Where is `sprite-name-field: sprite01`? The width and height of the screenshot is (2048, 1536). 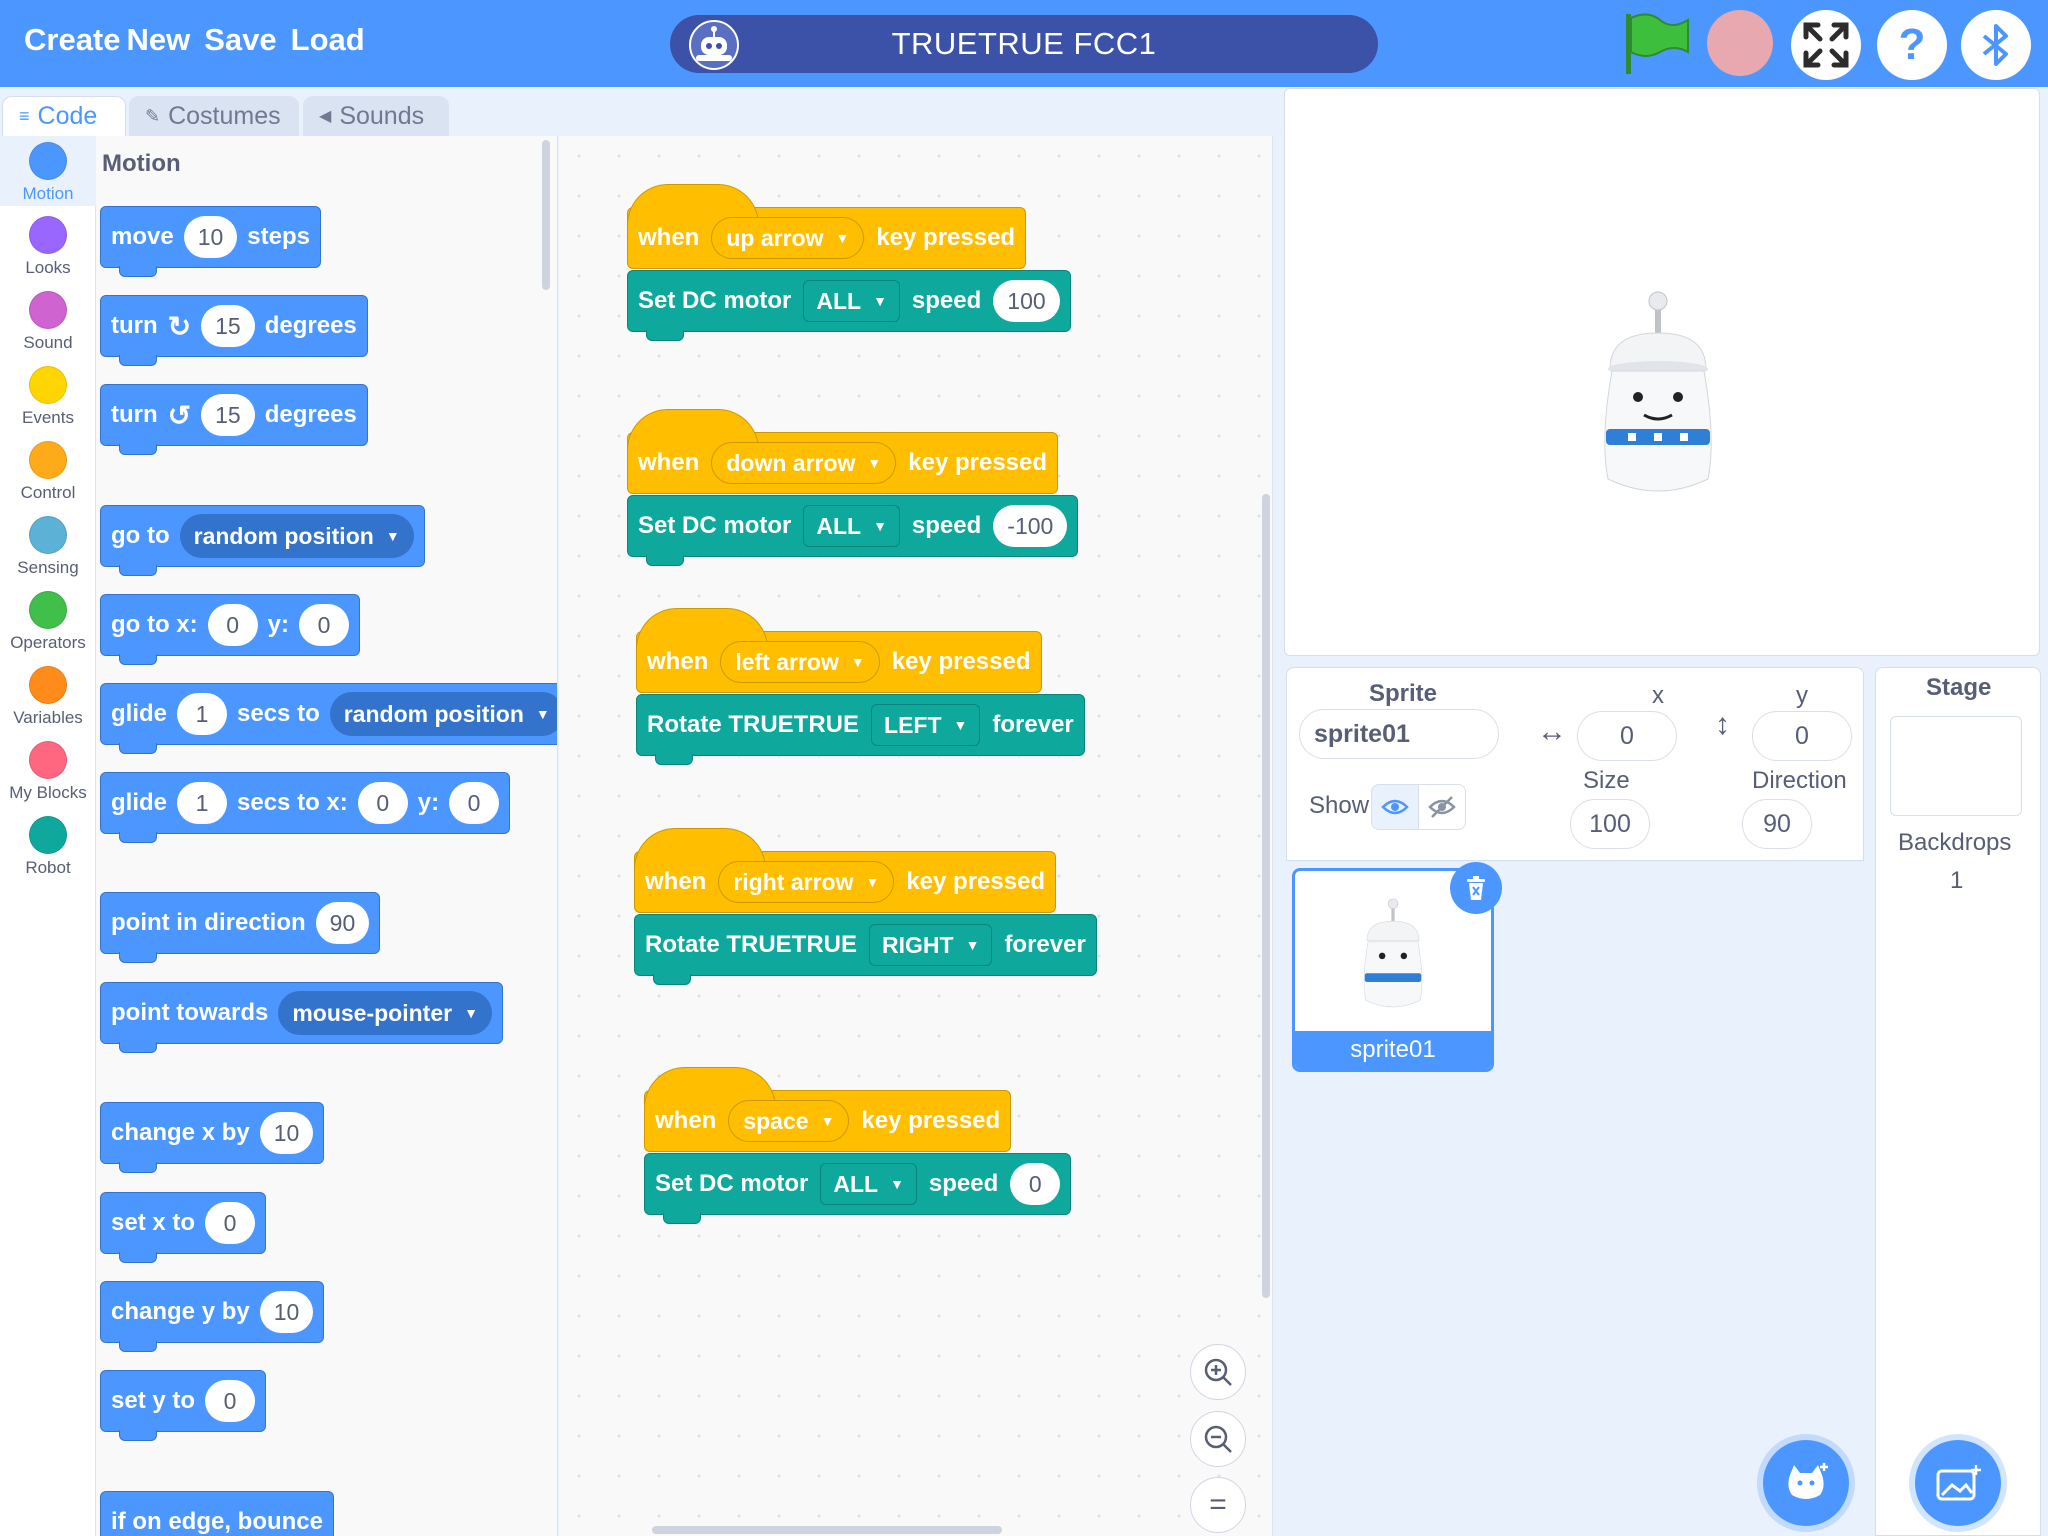 sprite-name-field: sprite01 is located at coordinates (1399, 734).